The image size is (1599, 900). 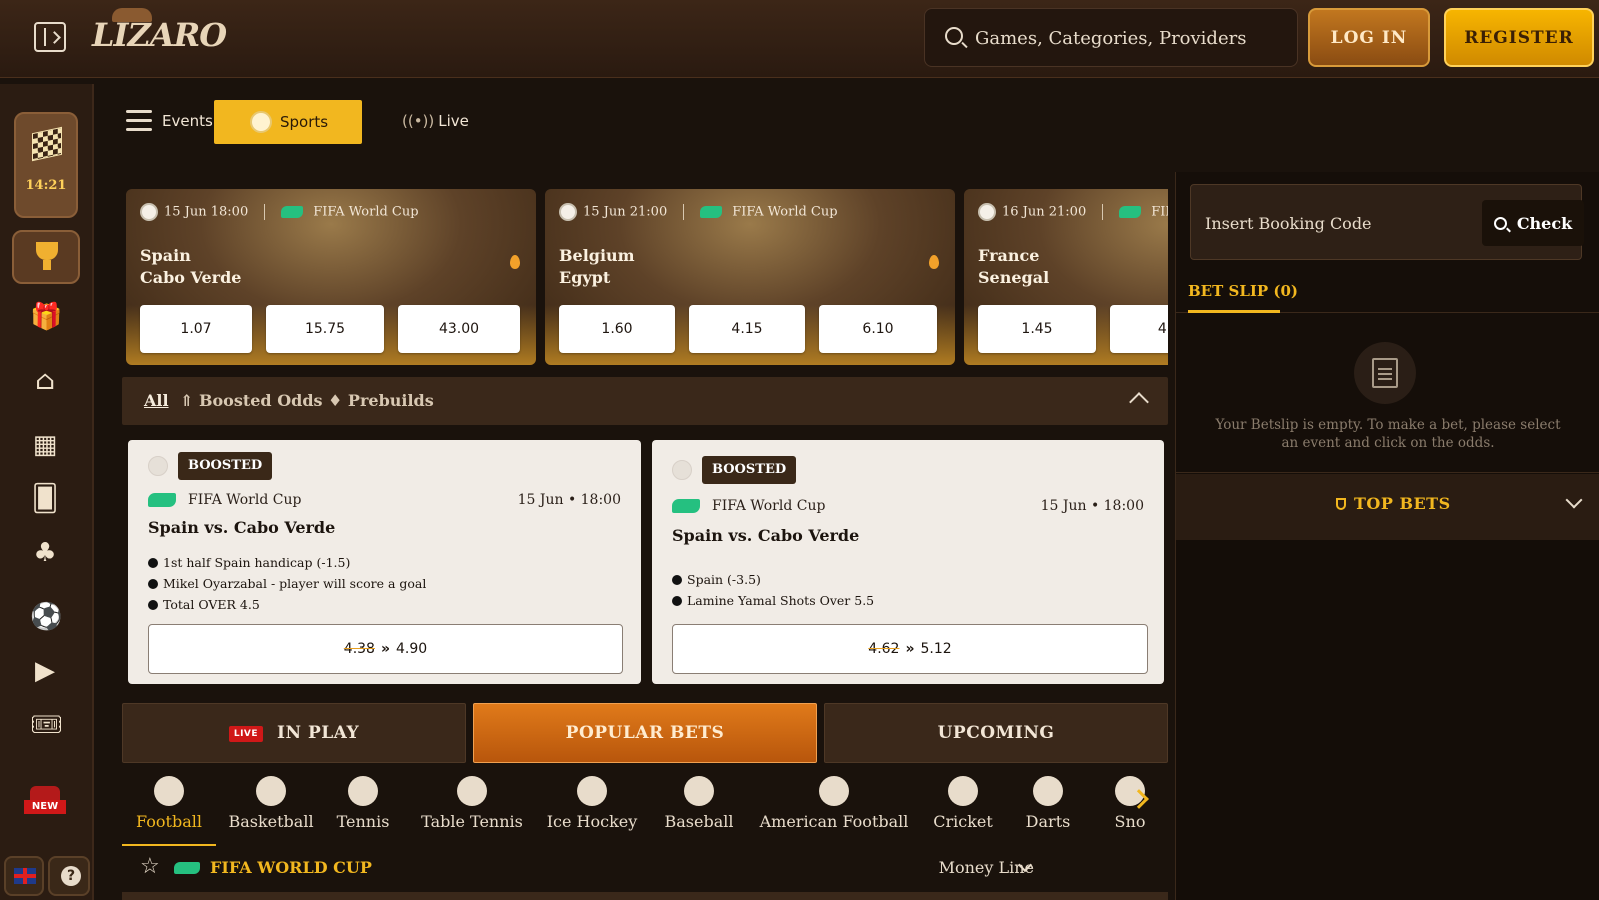 What do you see at coordinates (617, 329) in the screenshot?
I see `odd-button-home: 1.60` at bounding box center [617, 329].